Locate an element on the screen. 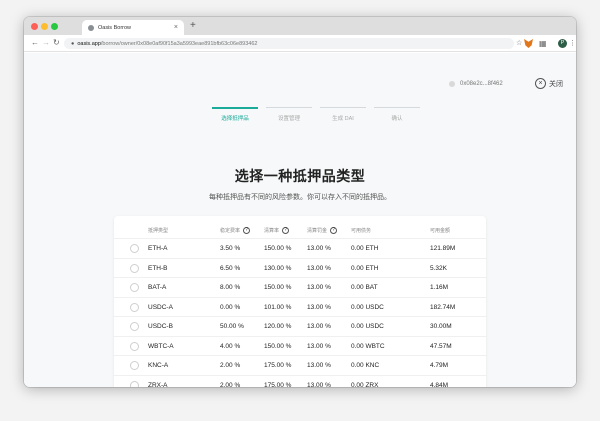  account-avatar-icon is located at coordinates (452, 84).